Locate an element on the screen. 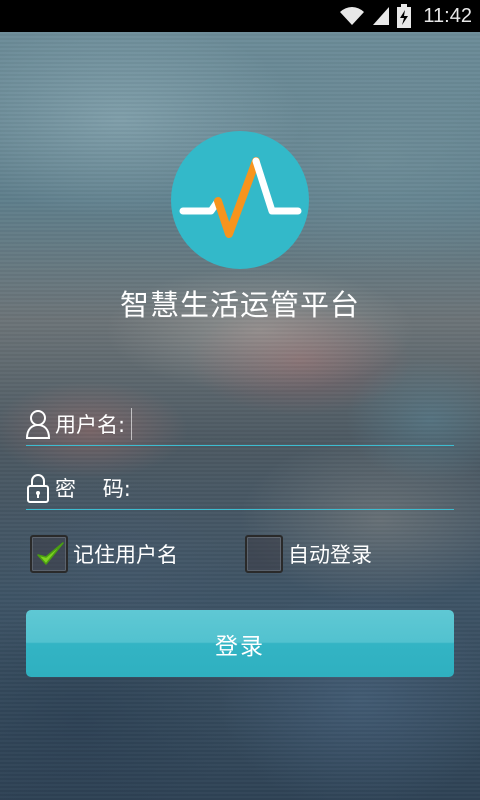 This screenshot has width=480, height=800. password-label: 密 码: is located at coordinates (93, 488).